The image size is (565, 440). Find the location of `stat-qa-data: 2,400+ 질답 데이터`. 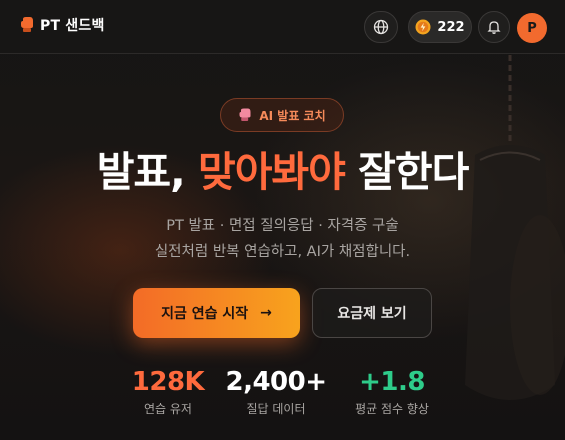

stat-qa-data: 2,400+ 질답 데이터 is located at coordinates (276, 391).